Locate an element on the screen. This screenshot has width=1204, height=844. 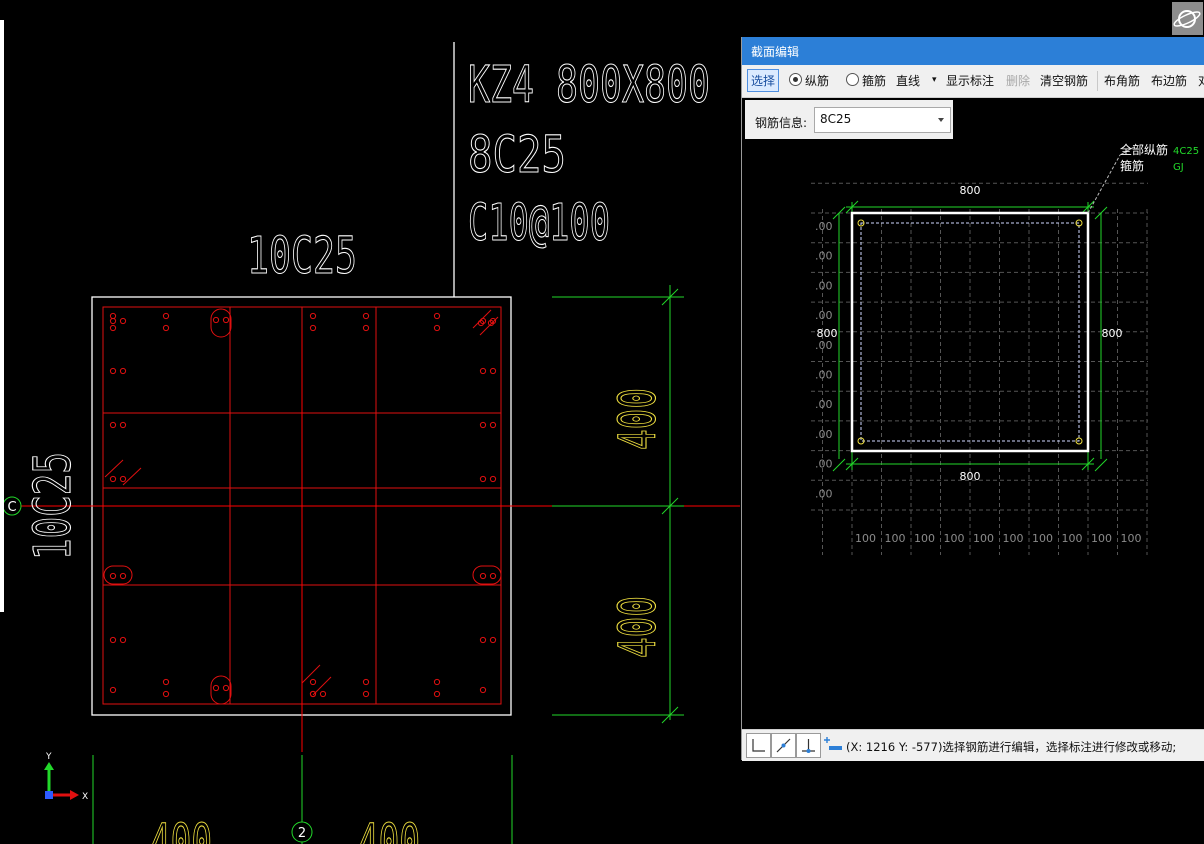
axis-2-label: 2 is located at coordinates (302, 833).